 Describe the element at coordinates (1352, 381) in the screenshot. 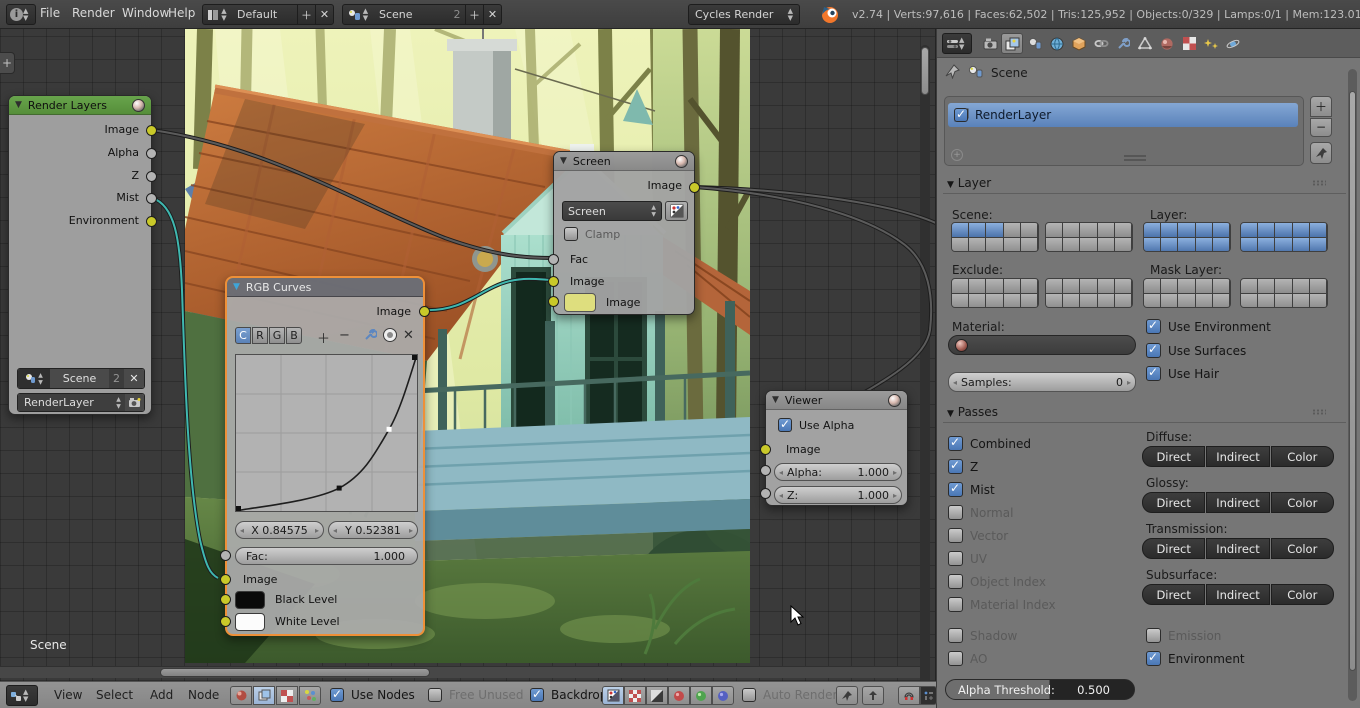

I see `properties-scrollbar-thumb` at that location.